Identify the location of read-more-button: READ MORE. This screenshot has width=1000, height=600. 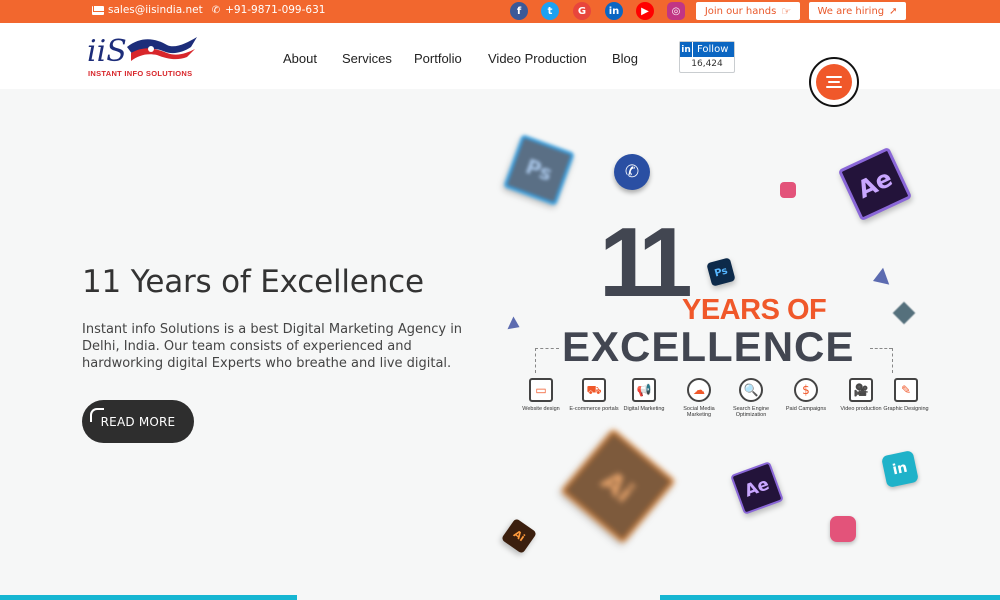
(138, 421).